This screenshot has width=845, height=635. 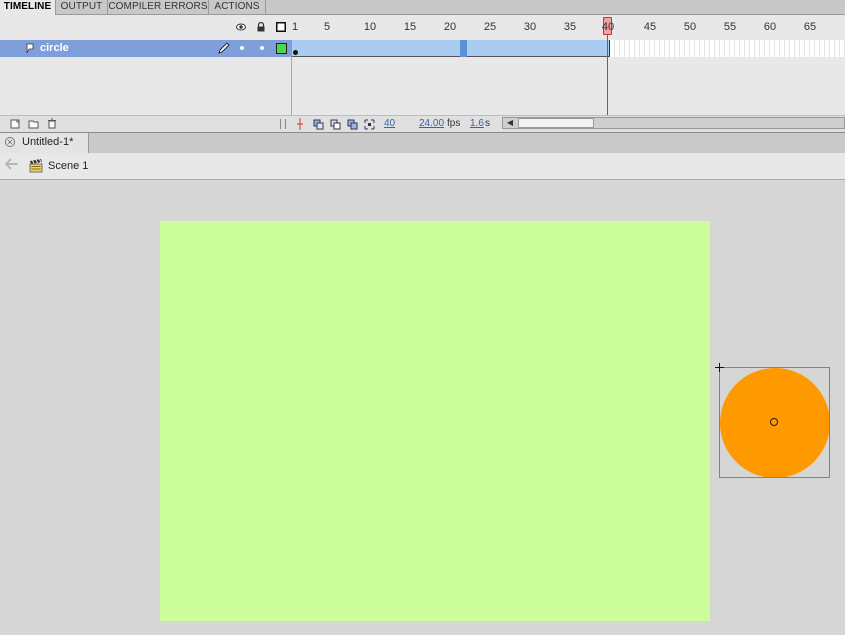 I want to click on elapsed-time-unit: s, so click(x=487, y=123).